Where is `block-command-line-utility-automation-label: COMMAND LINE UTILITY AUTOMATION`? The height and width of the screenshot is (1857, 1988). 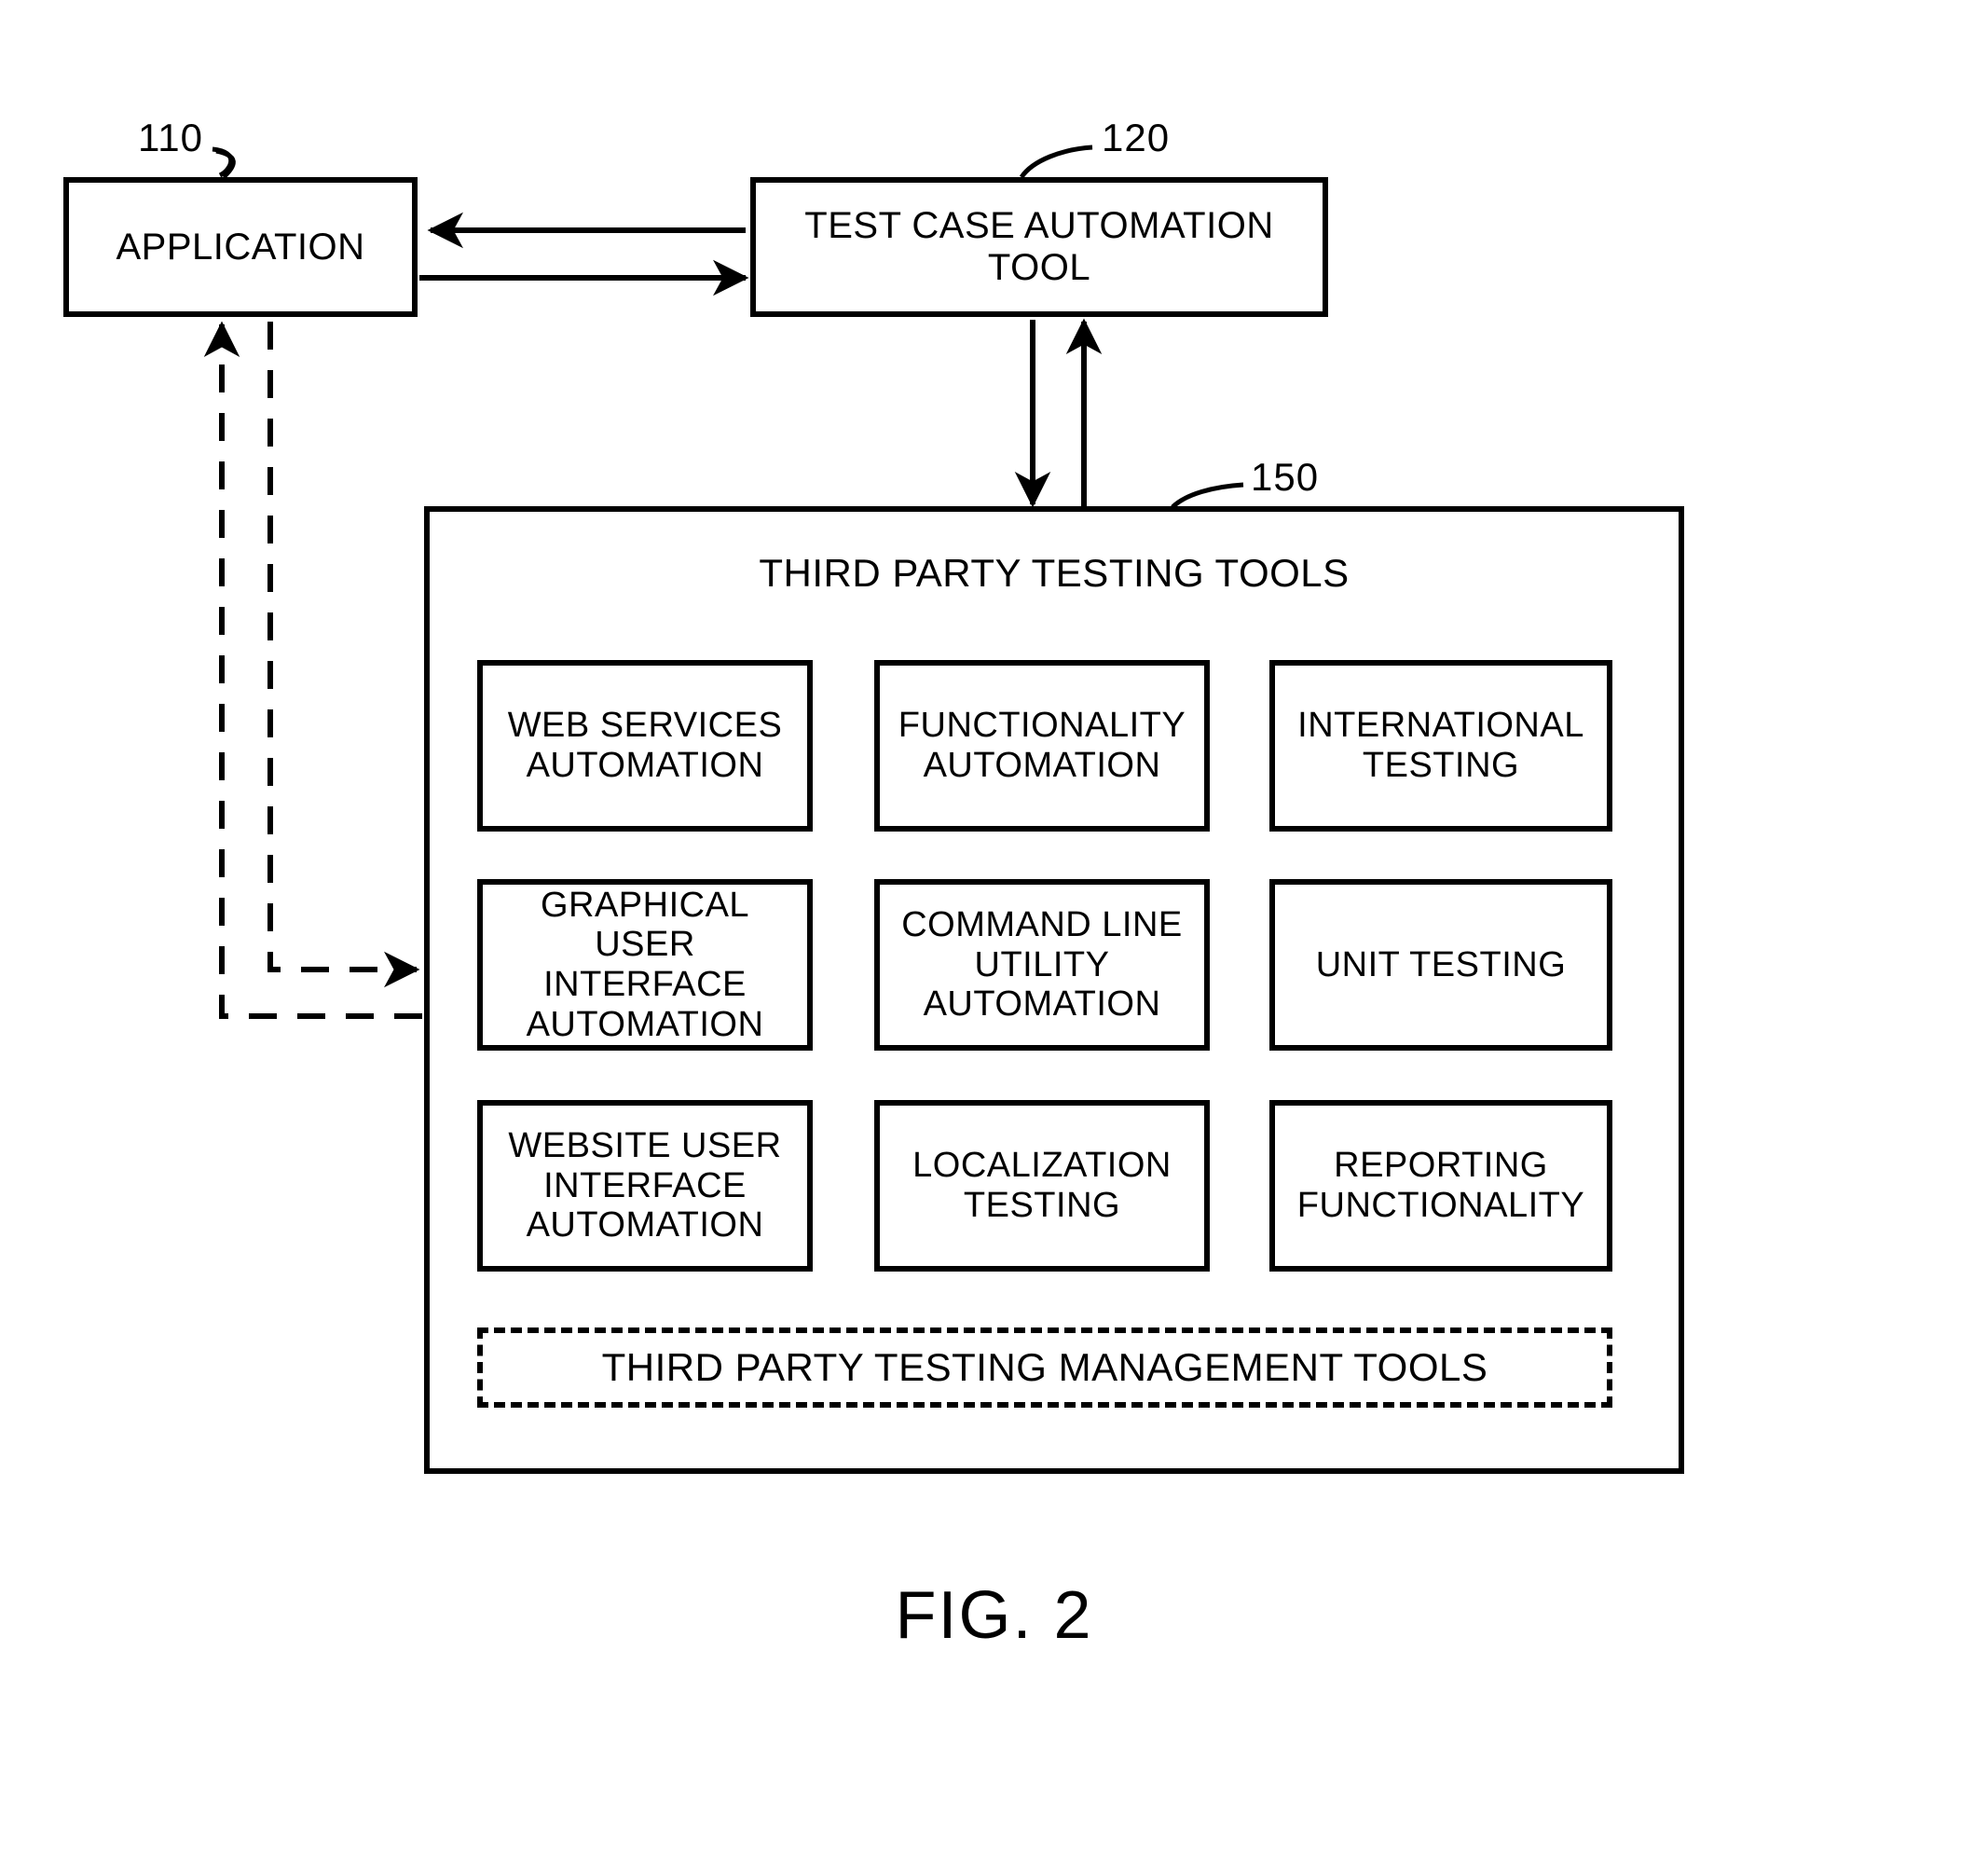
block-command-line-utility-automation-label: COMMAND LINE UTILITY AUTOMATION is located at coordinates (1042, 965).